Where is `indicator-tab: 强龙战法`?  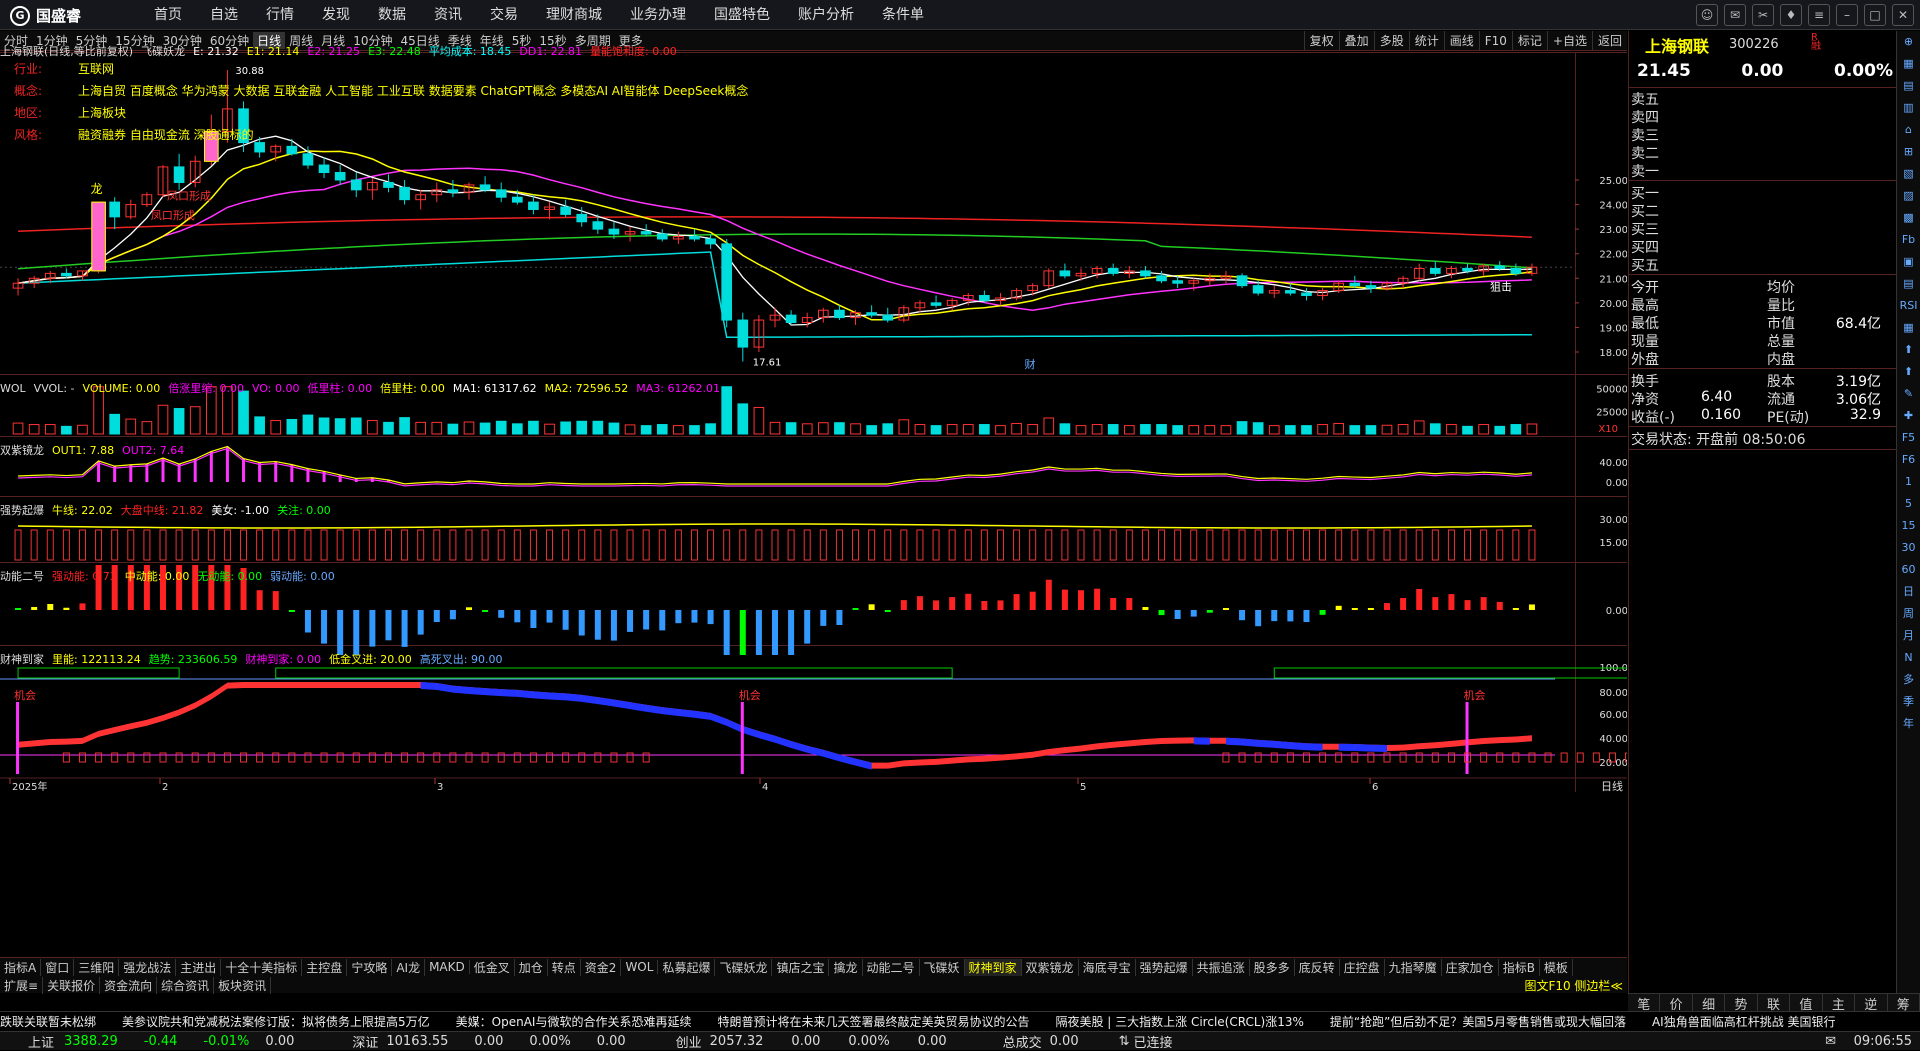
indicator-tab: 强龙战法 is located at coordinates (147, 967).